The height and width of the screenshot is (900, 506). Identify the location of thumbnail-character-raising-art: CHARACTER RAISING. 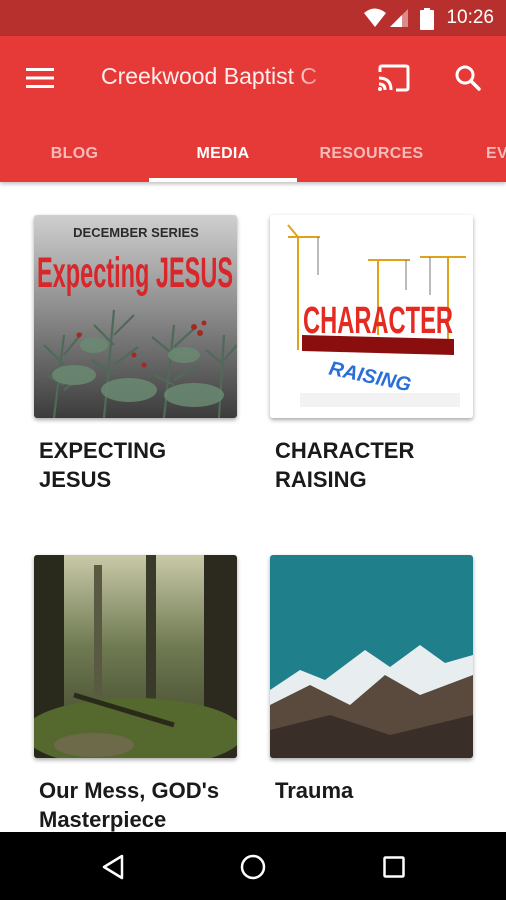
(371, 316).